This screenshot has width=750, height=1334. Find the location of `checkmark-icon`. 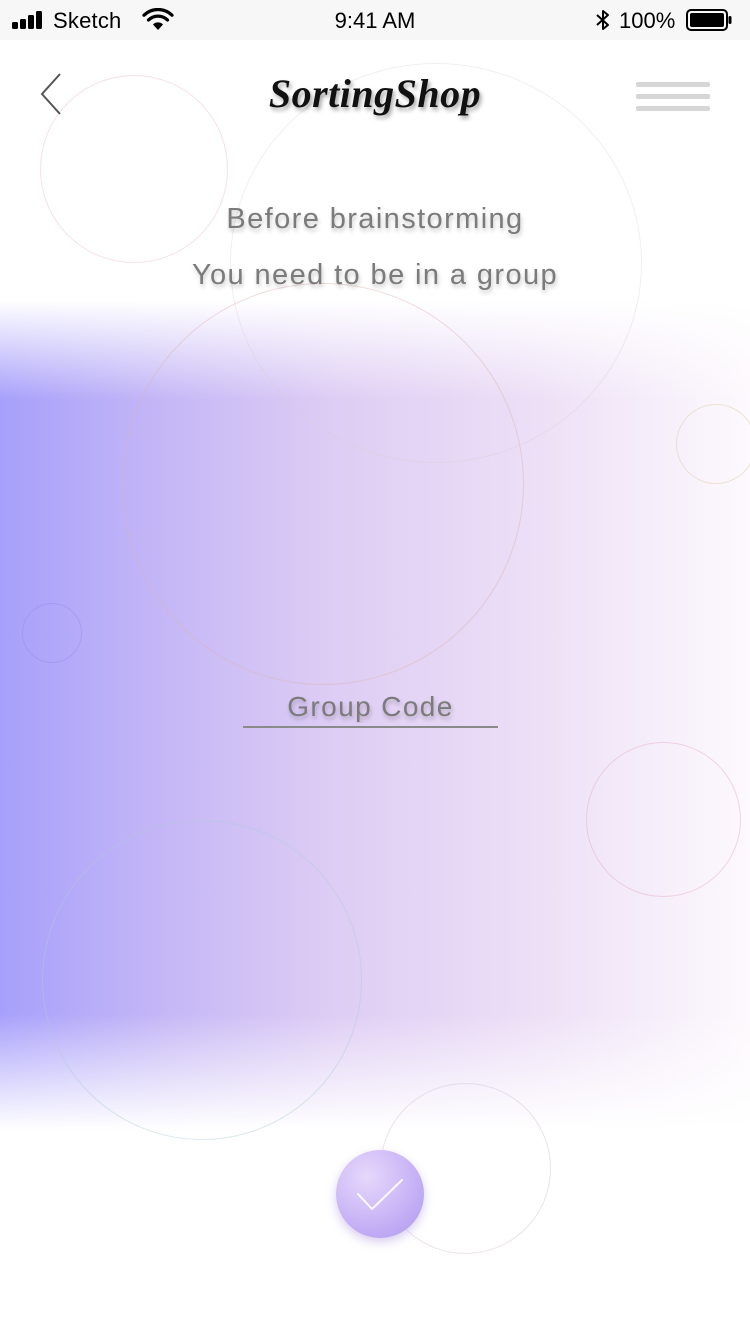

checkmark-icon is located at coordinates (380, 1194).